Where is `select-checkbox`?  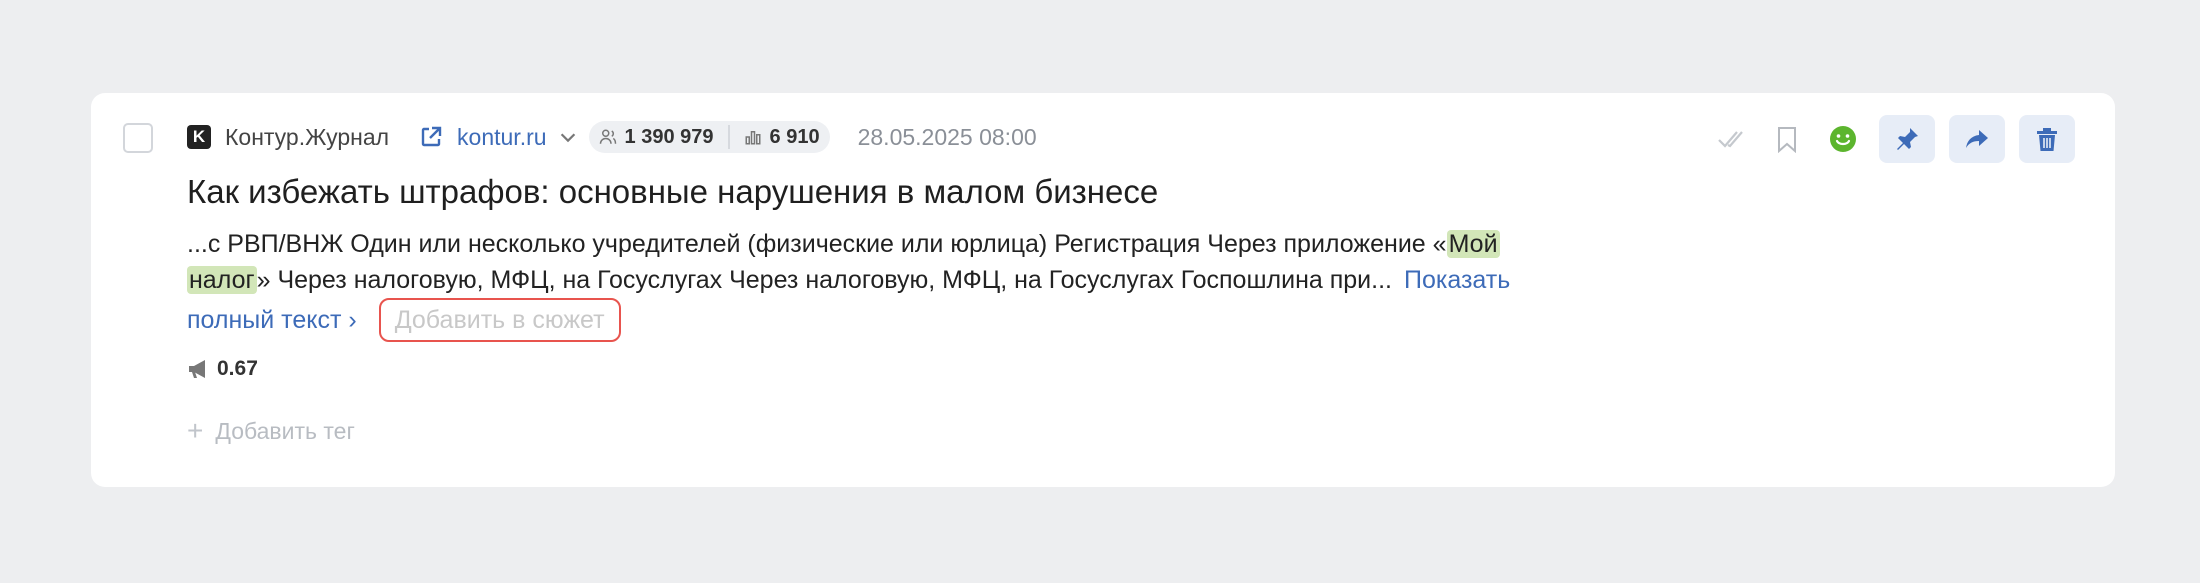
select-checkbox is located at coordinates (138, 138).